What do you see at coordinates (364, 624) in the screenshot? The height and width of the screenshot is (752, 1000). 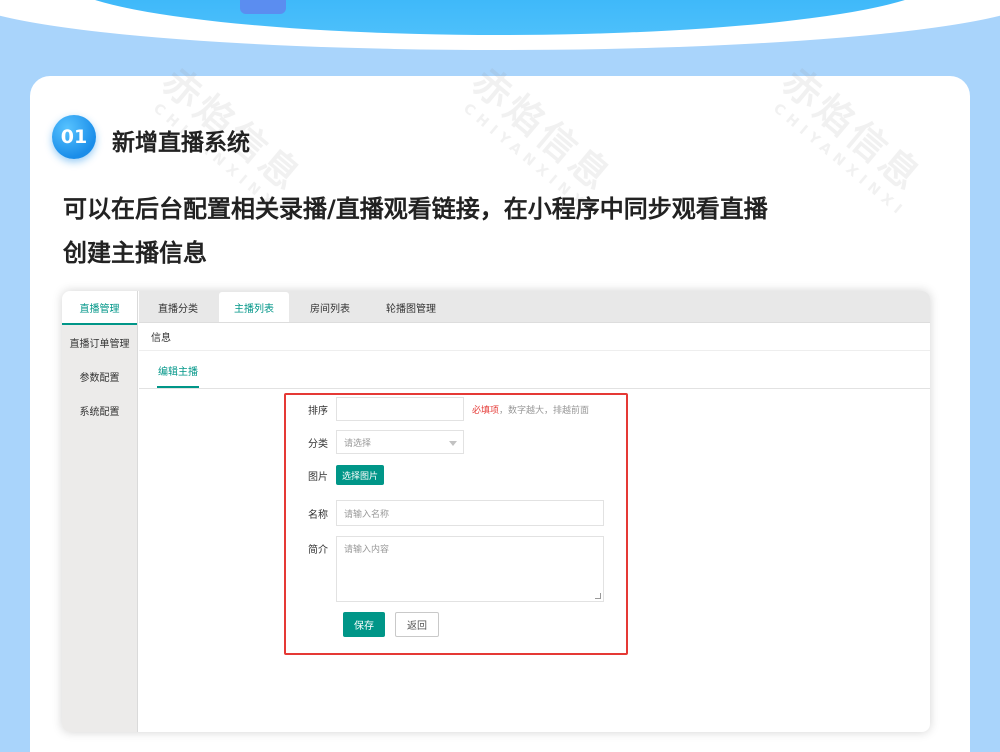 I see `save-button: 保存` at bounding box center [364, 624].